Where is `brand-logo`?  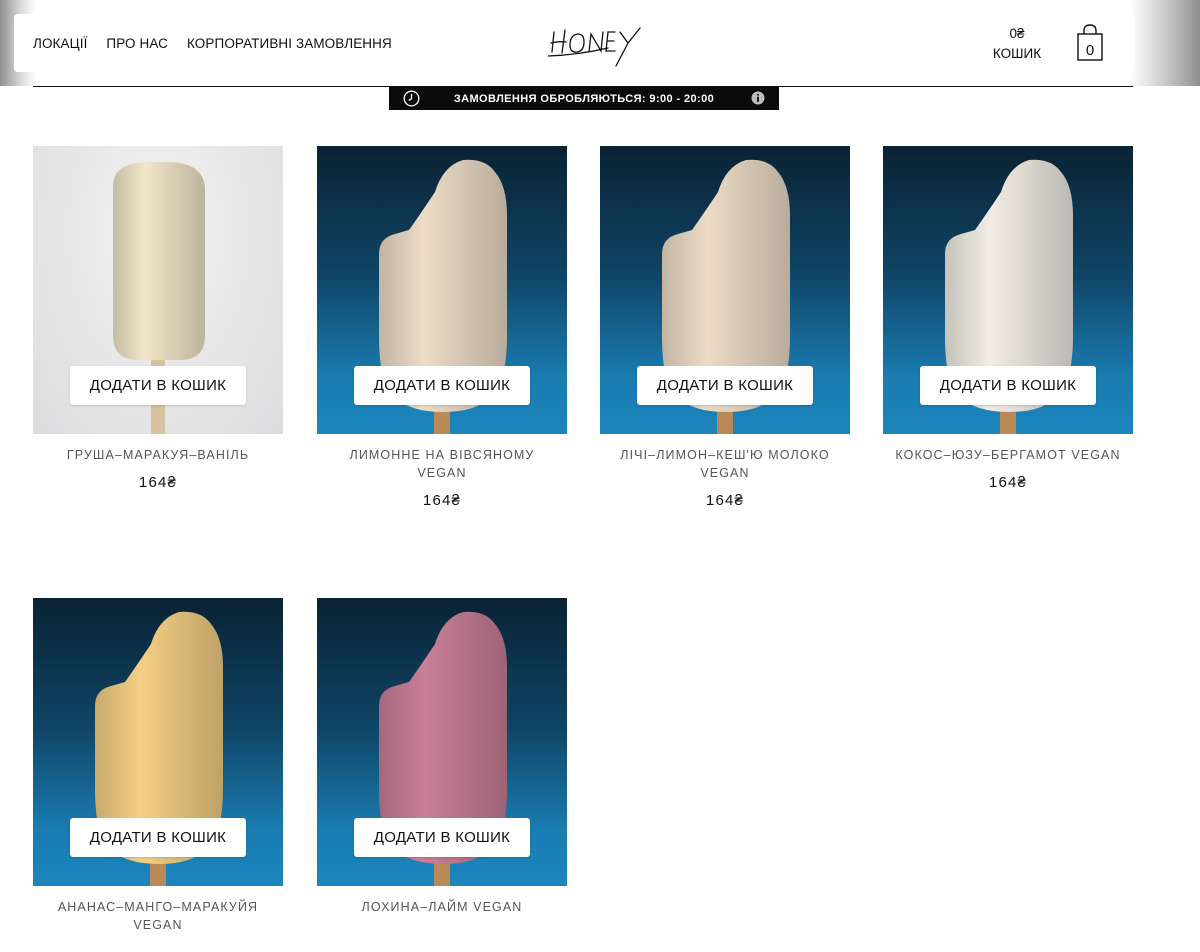
brand-logo is located at coordinates (598, 47).